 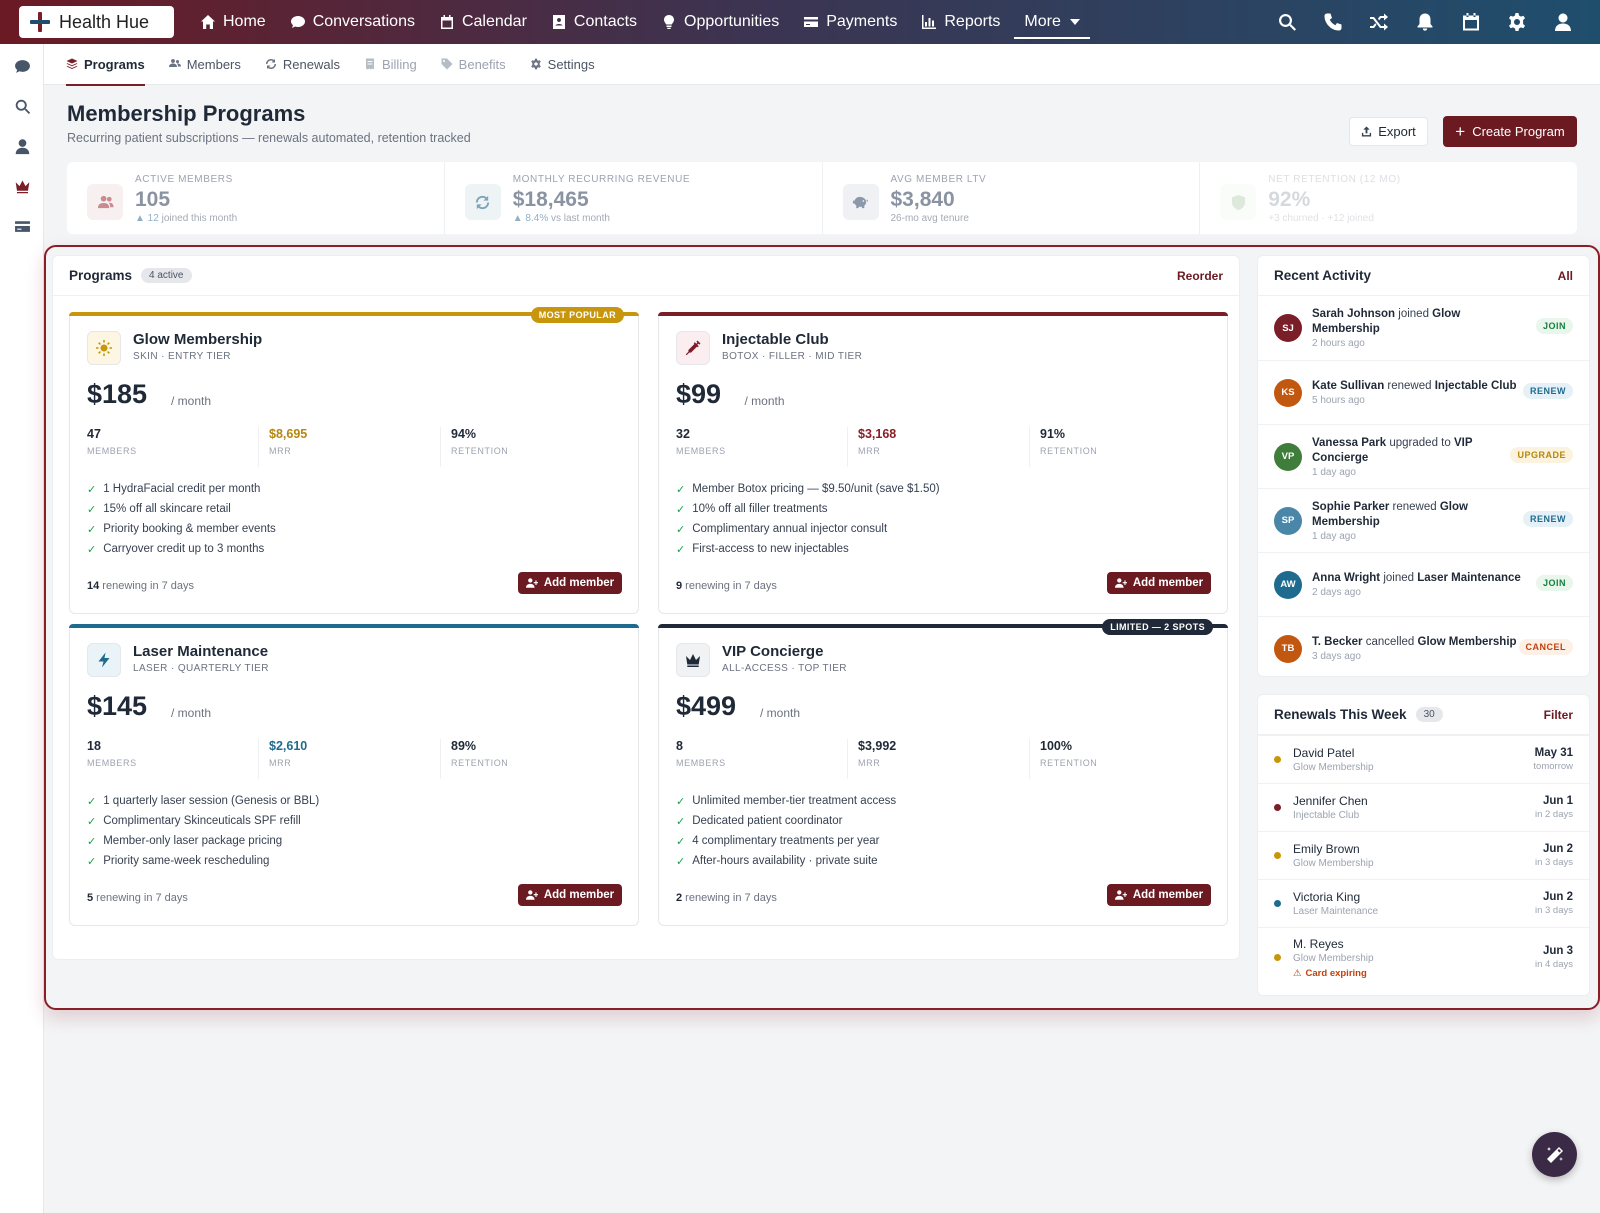 I want to click on nav-conversations: Conversations, so click(x=352, y=22).